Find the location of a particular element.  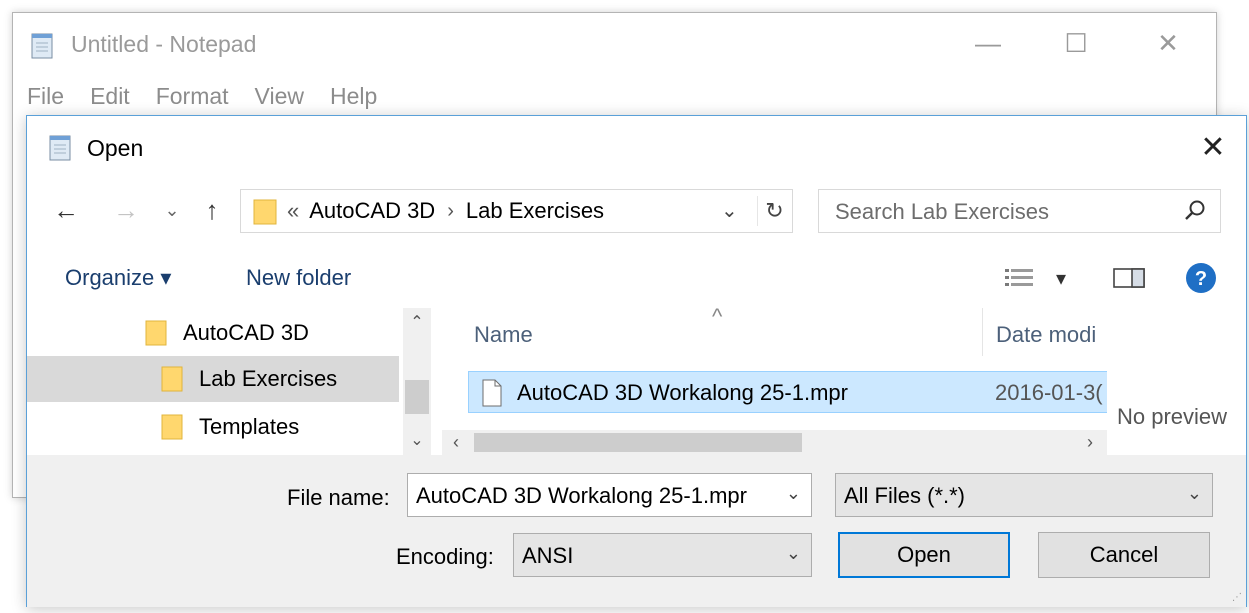

dialog-titlebar: Open ✕ is located at coordinates (636, 147).